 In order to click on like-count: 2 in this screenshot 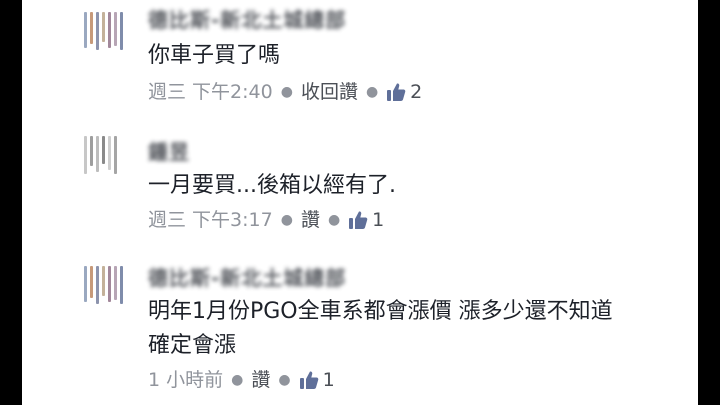, I will do `click(416, 92)`.